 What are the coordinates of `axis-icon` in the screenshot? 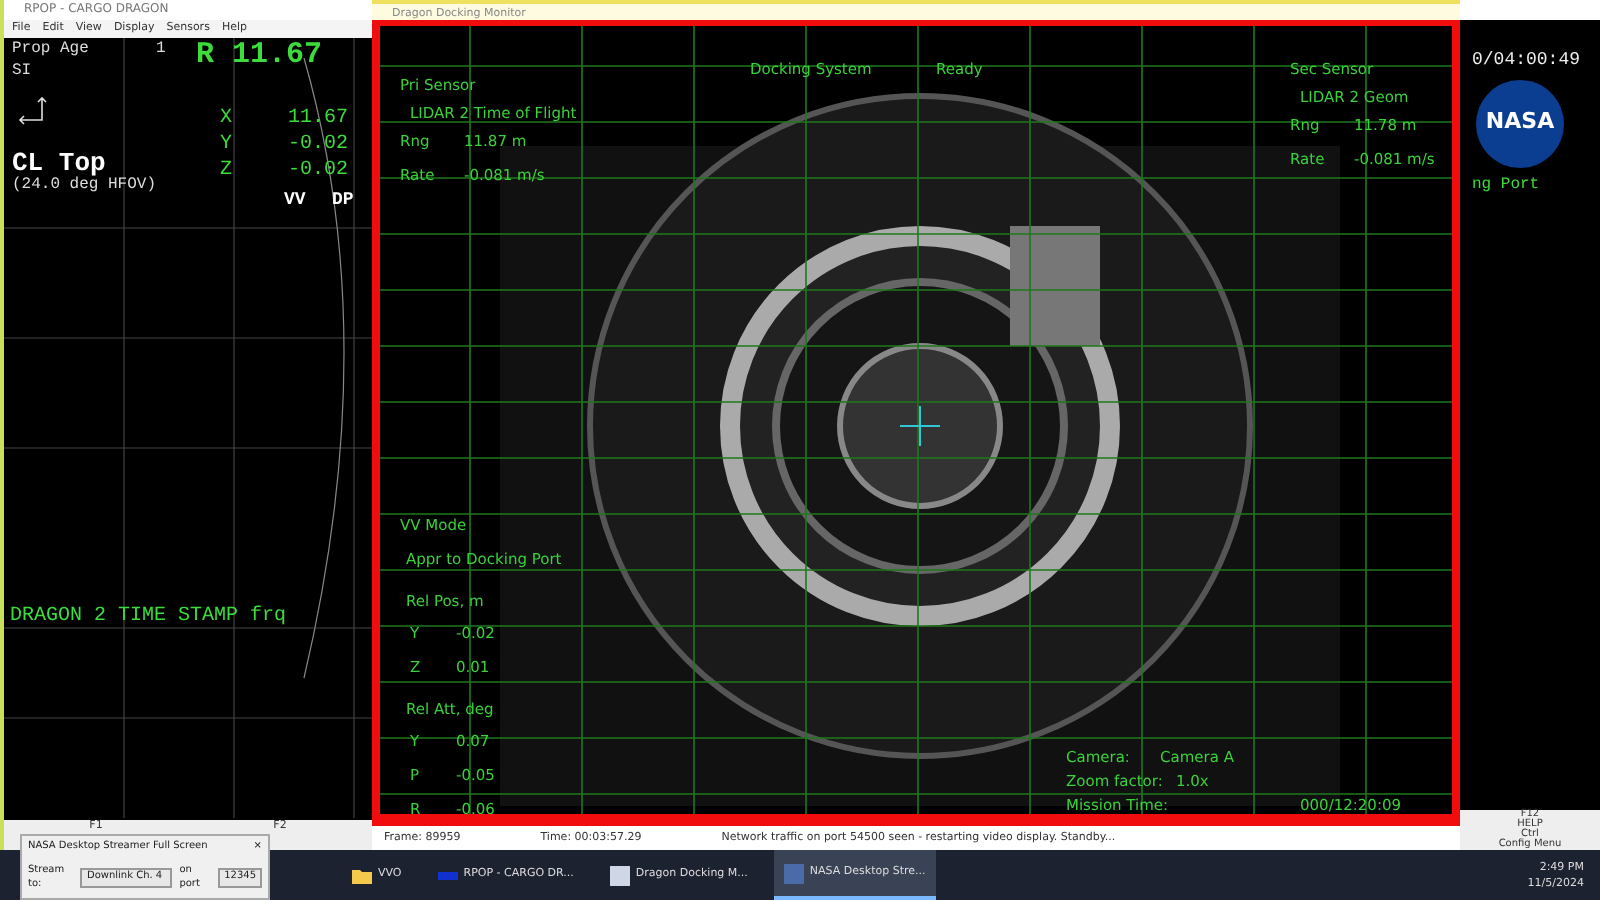 It's located at (32, 112).